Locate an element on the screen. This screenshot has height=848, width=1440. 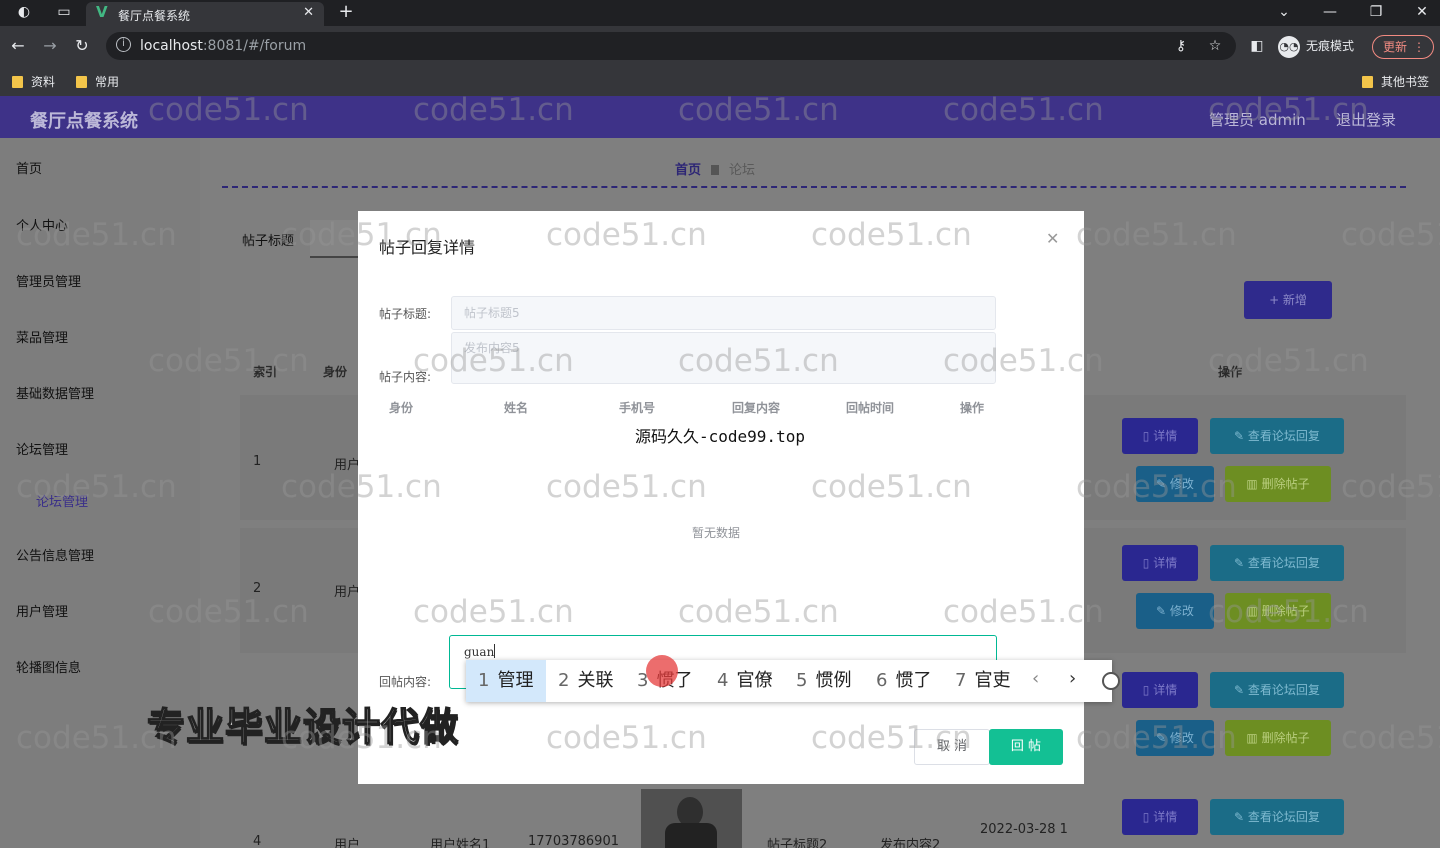
submit-reply-button: 回 帖 is located at coordinates (1026, 747).